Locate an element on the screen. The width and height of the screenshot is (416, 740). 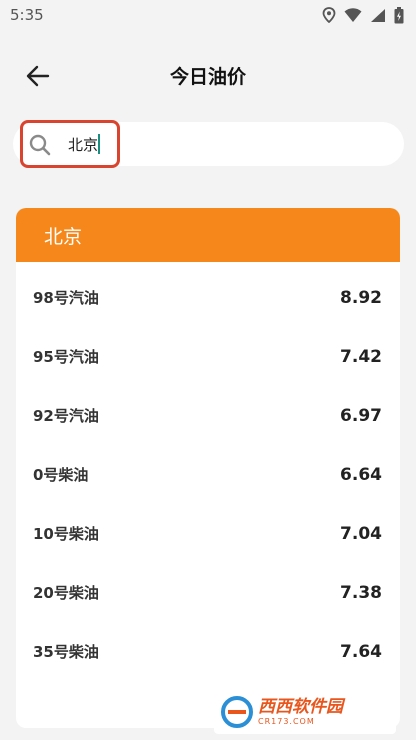
watermark-text: 西西软件园 CR173.COM is located at coordinates (300, 711).